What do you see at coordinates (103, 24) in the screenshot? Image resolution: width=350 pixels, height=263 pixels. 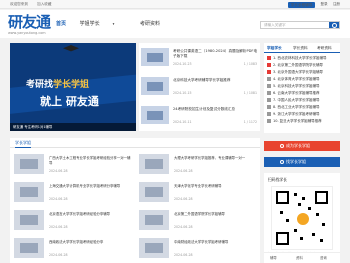 I see `nav-seniors: 学姐学长 ▾` at bounding box center [103, 24].